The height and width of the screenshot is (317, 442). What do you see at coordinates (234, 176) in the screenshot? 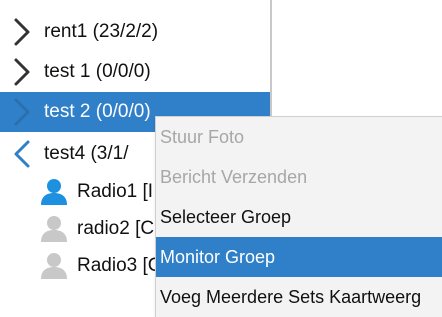
I see `menu-item-label: Bericht Verzenden` at bounding box center [234, 176].